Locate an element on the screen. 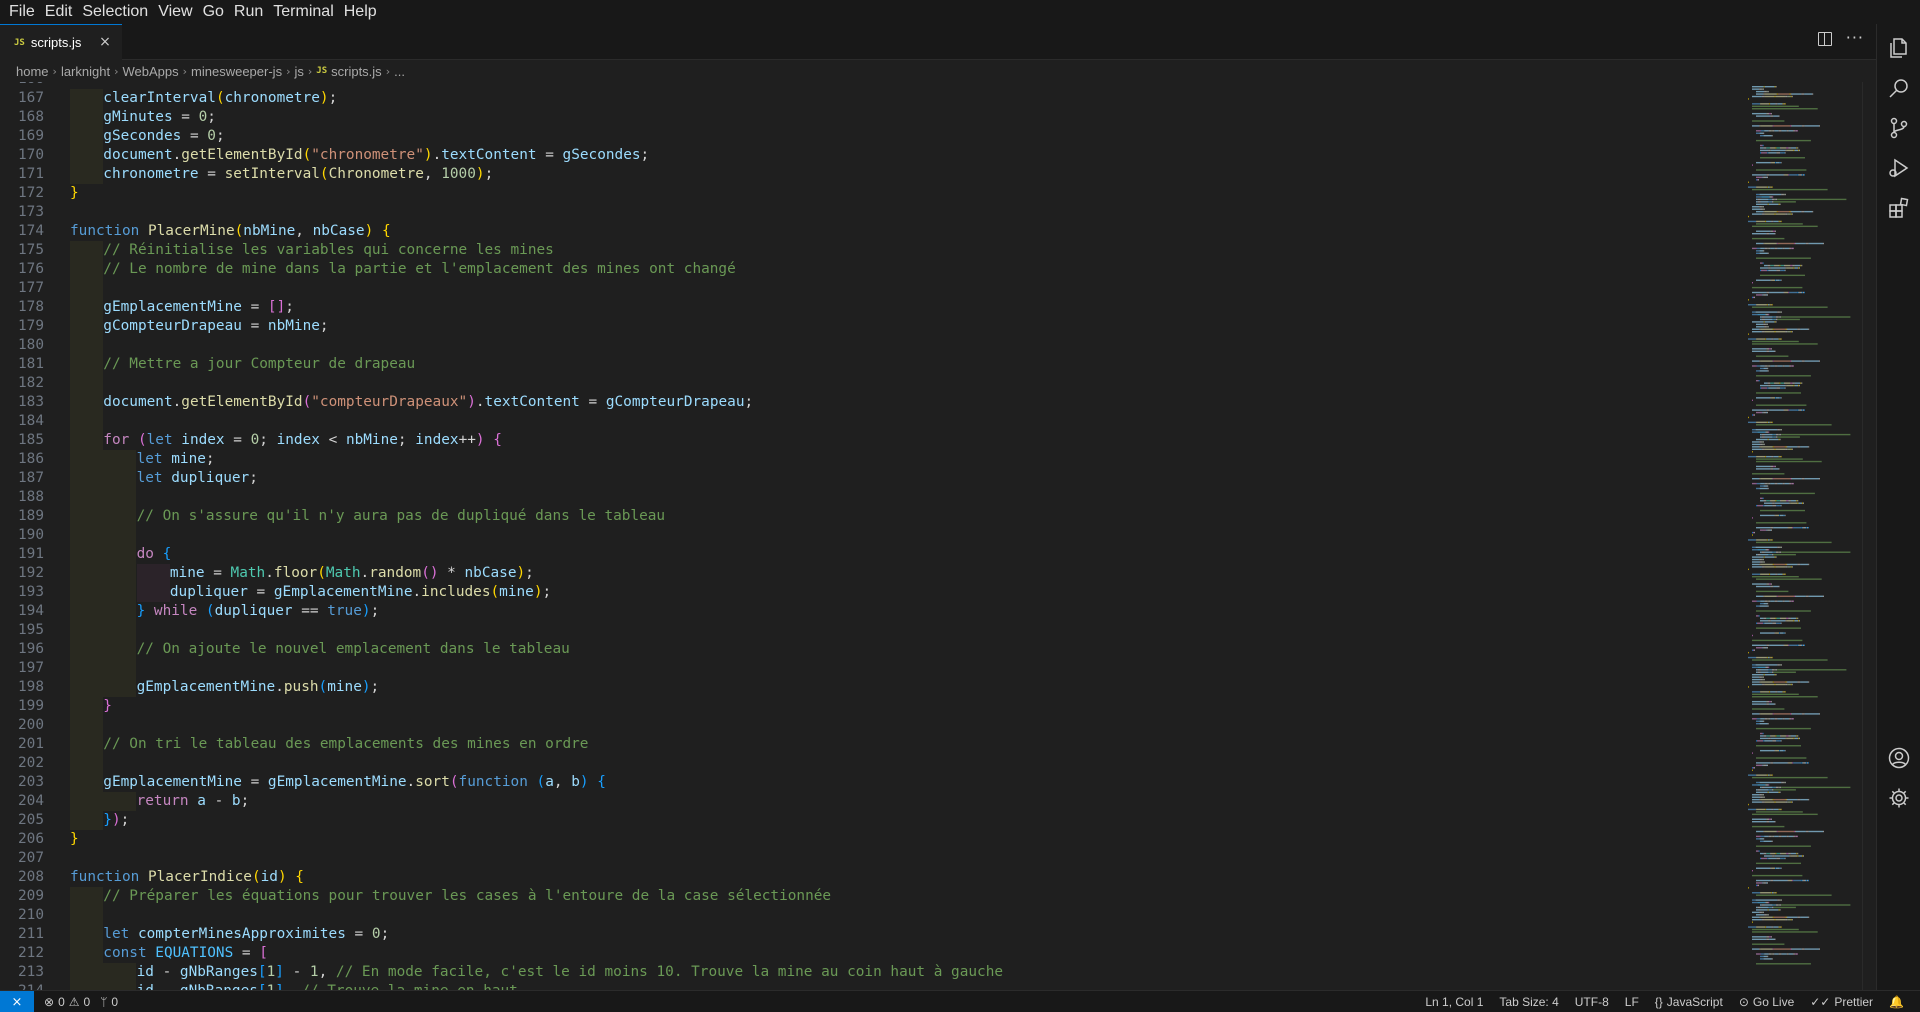 The height and width of the screenshot is (1012, 1920). code-line: 173 is located at coordinates (869, 212).